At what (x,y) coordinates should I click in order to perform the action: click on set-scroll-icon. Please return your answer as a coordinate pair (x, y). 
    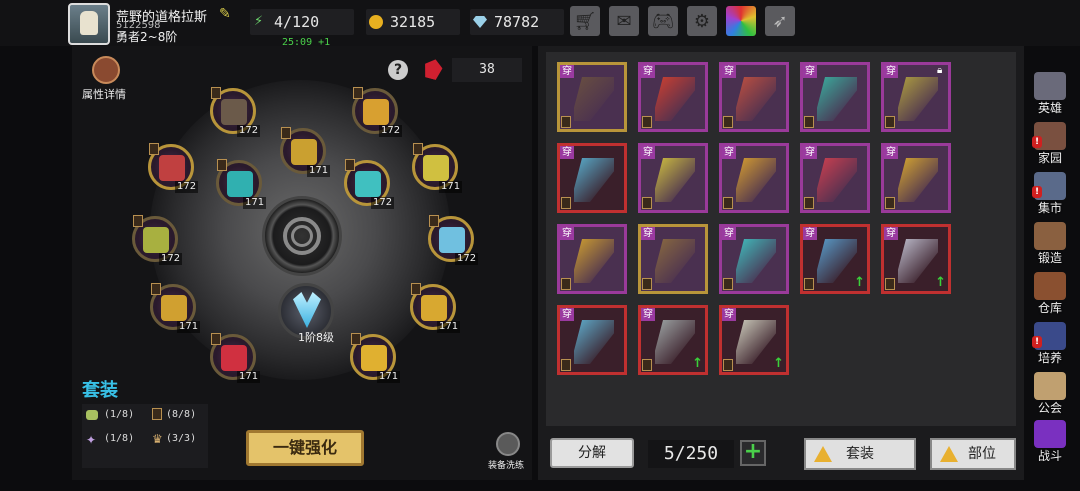
    Looking at the image, I should click on (157, 414).